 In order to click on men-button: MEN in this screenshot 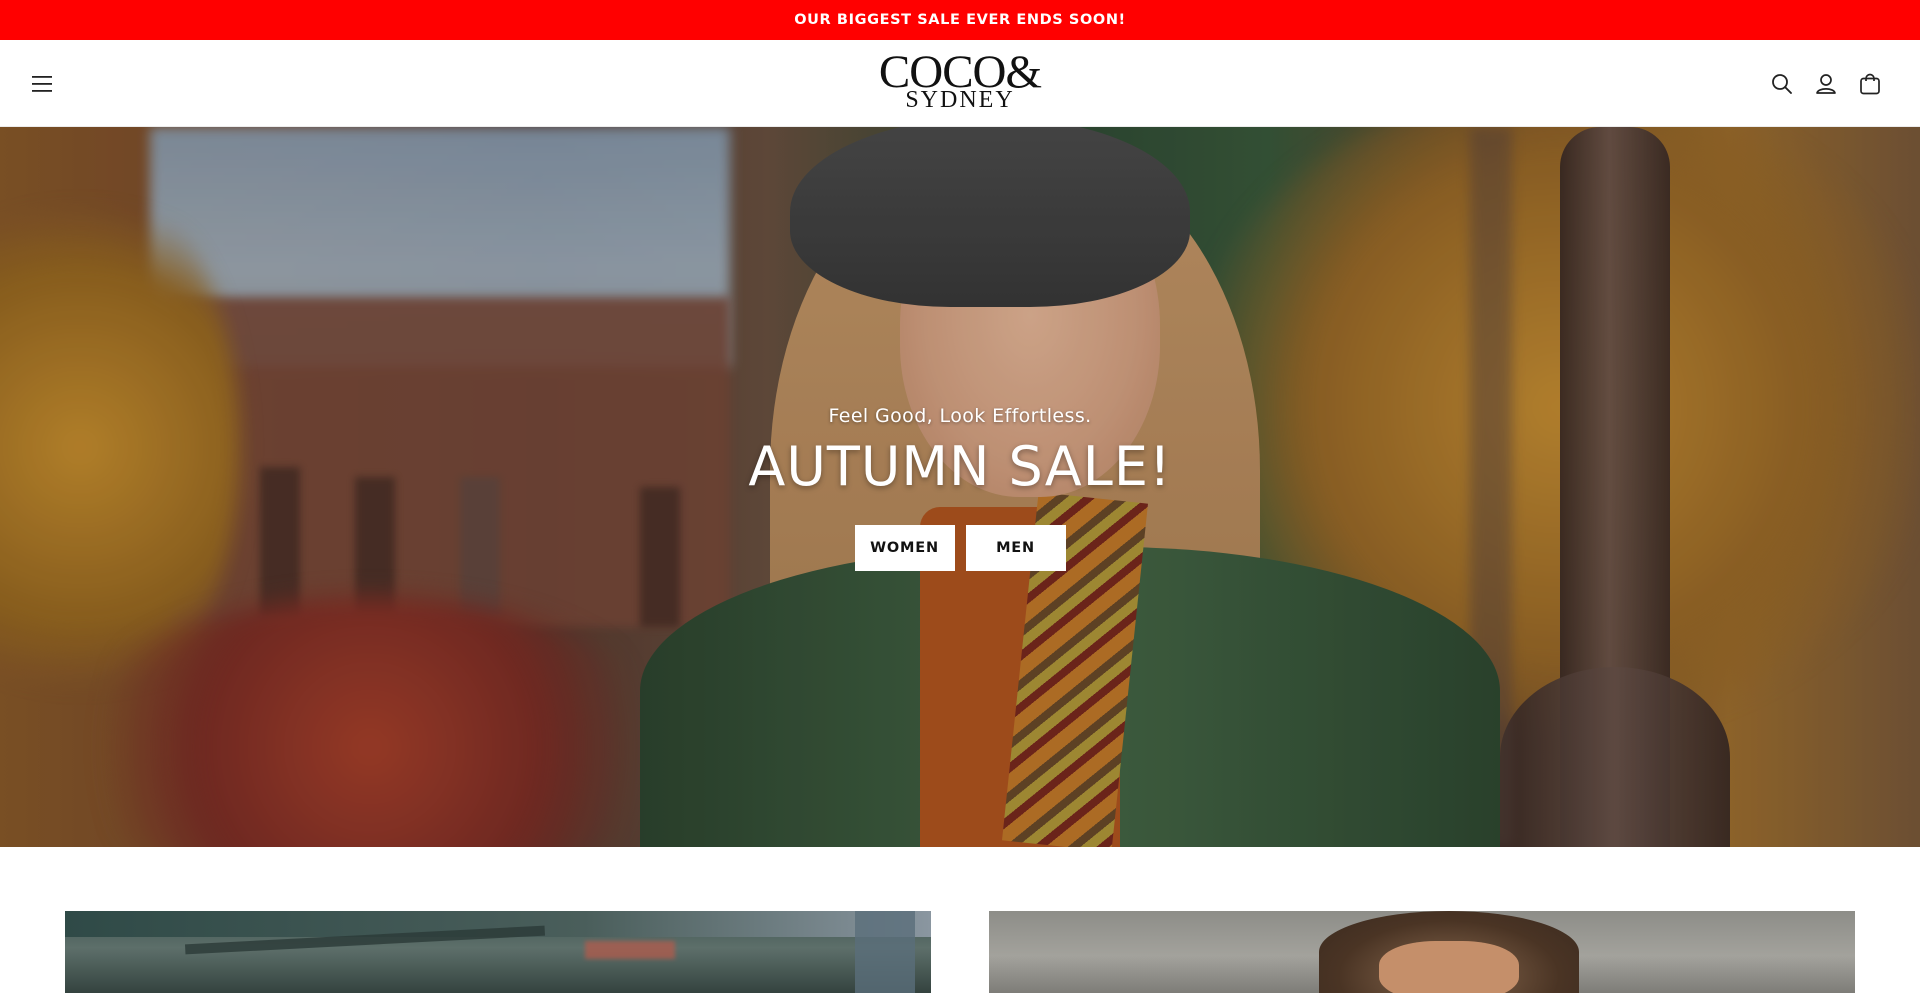, I will do `click(1015, 548)`.